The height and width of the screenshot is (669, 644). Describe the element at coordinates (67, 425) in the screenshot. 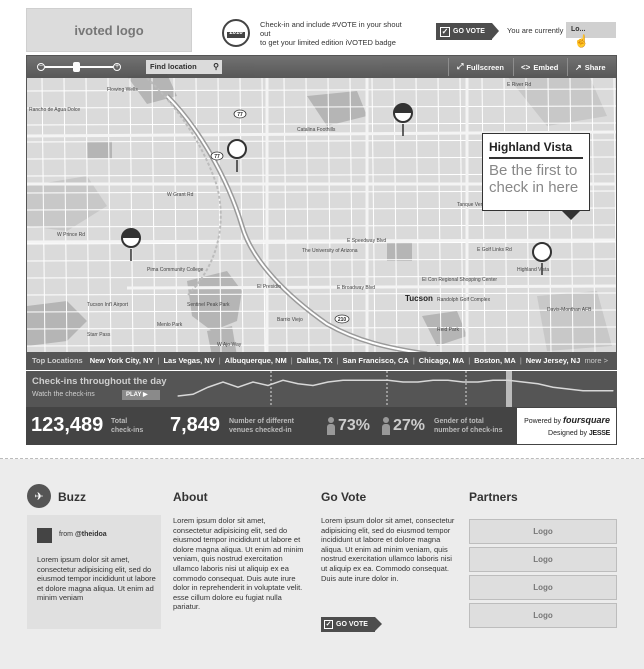

I see `total-checkins-value: 123,489` at that location.